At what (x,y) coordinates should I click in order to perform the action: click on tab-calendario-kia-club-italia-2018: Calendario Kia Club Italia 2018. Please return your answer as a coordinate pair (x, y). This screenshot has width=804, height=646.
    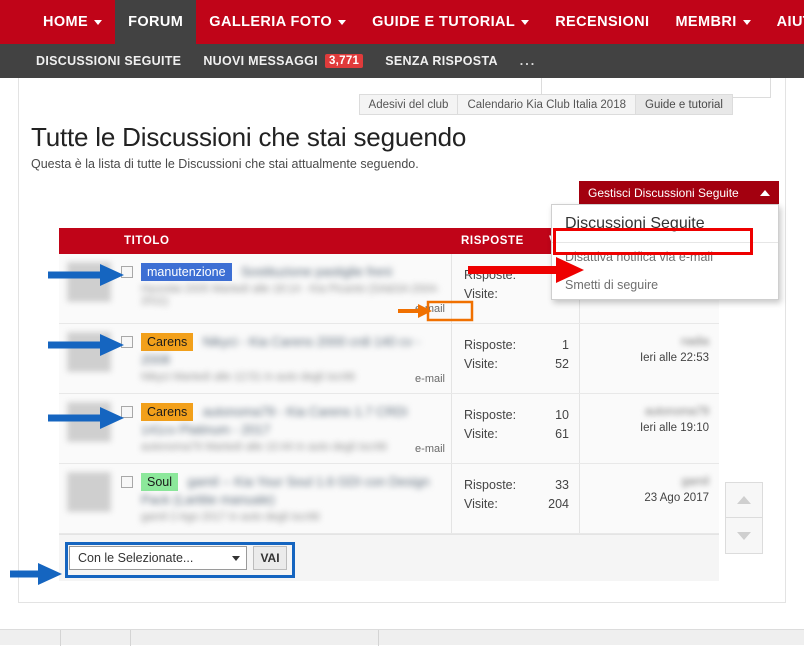
    Looking at the image, I should click on (547, 104).